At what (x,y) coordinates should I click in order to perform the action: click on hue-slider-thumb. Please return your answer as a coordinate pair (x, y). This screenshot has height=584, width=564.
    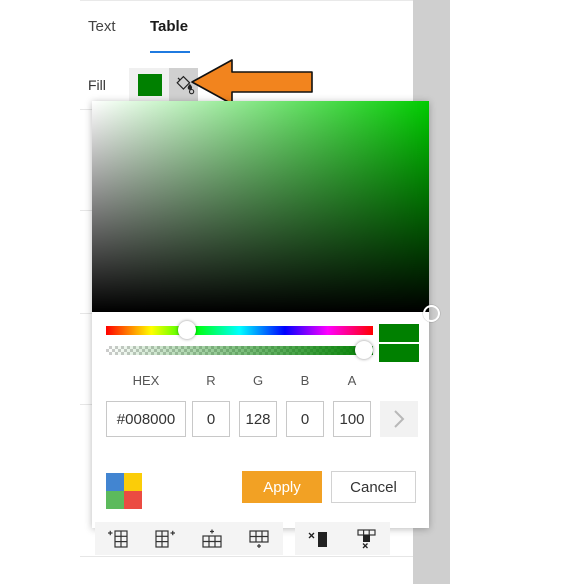
    Looking at the image, I should click on (187, 330).